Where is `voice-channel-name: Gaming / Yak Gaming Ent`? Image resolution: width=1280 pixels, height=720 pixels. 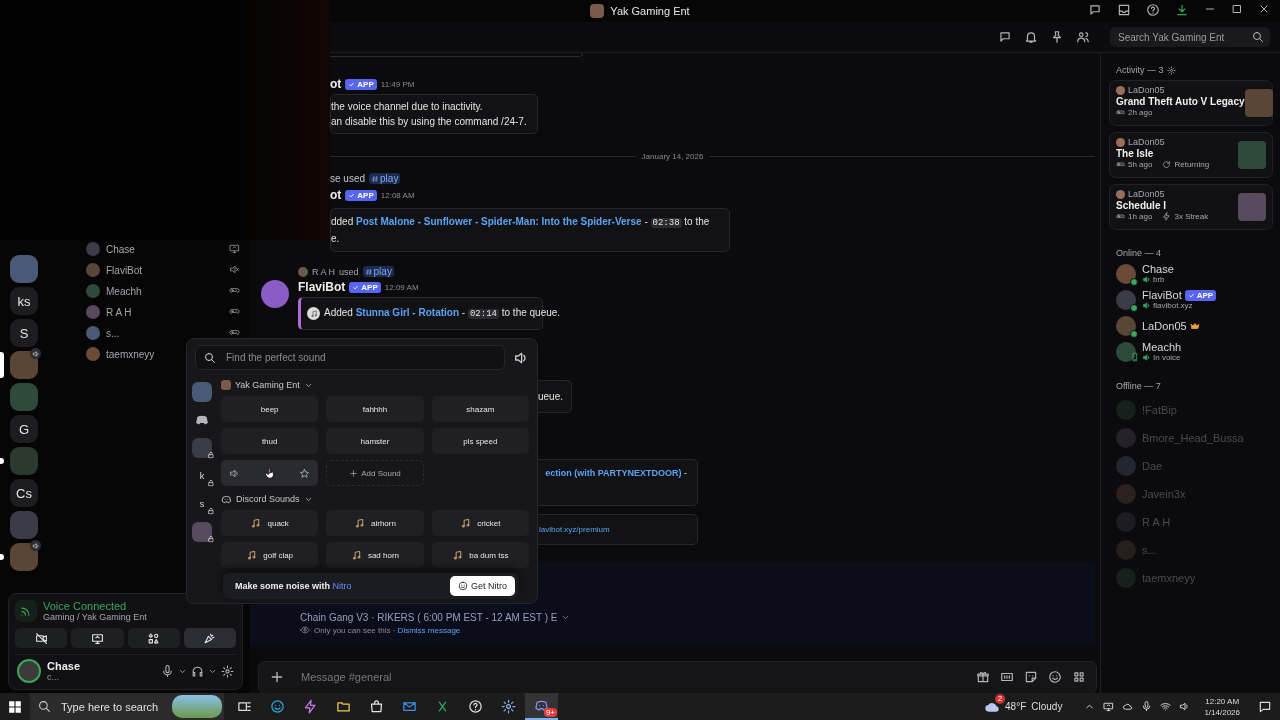
voice-channel-name: Gaming / Yak Gaming Ent is located at coordinates (95, 617).